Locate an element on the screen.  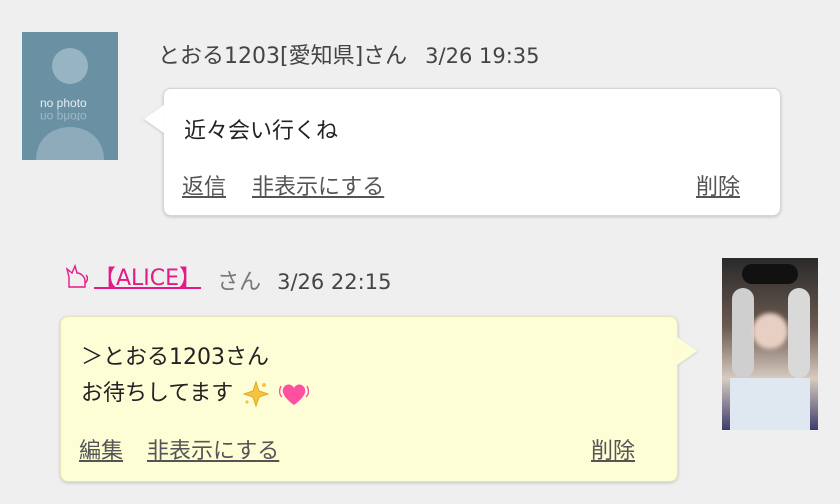
author-suffix: さん is located at coordinates (239, 282).